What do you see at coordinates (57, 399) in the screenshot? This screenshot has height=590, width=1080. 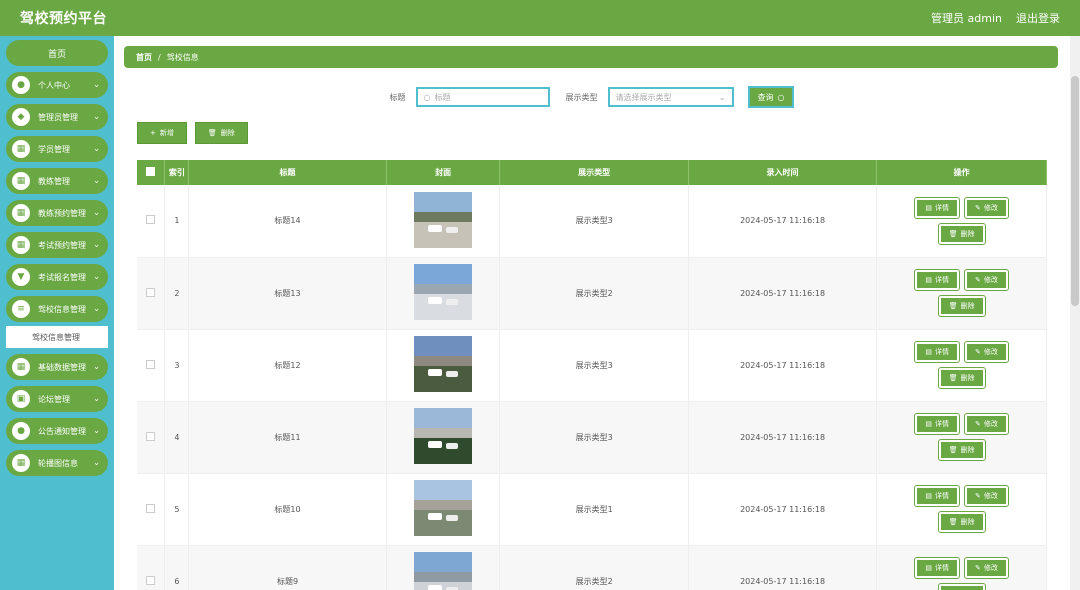 I see `sidebar-item: ▣ 论坛管理 ⌄` at bounding box center [57, 399].